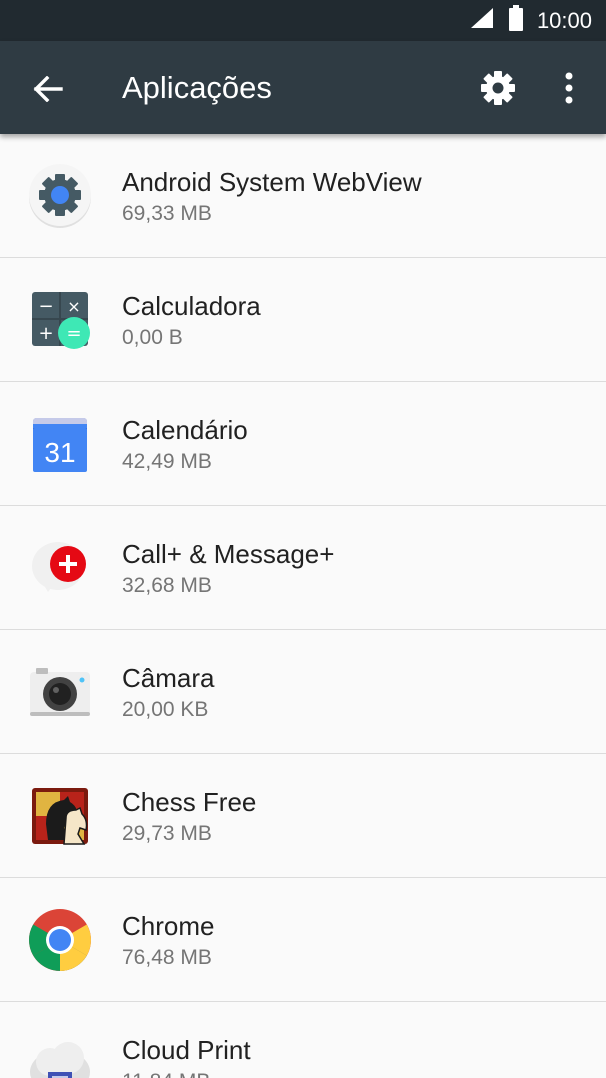 The image size is (606, 1078). Describe the element at coordinates (152, 337) in the screenshot. I see `app-size: 0,00 B` at that location.